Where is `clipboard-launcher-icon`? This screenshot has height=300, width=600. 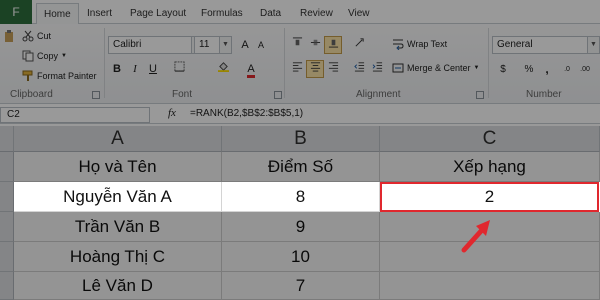 clipboard-launcher-icon is located at coordinates (96, 95).